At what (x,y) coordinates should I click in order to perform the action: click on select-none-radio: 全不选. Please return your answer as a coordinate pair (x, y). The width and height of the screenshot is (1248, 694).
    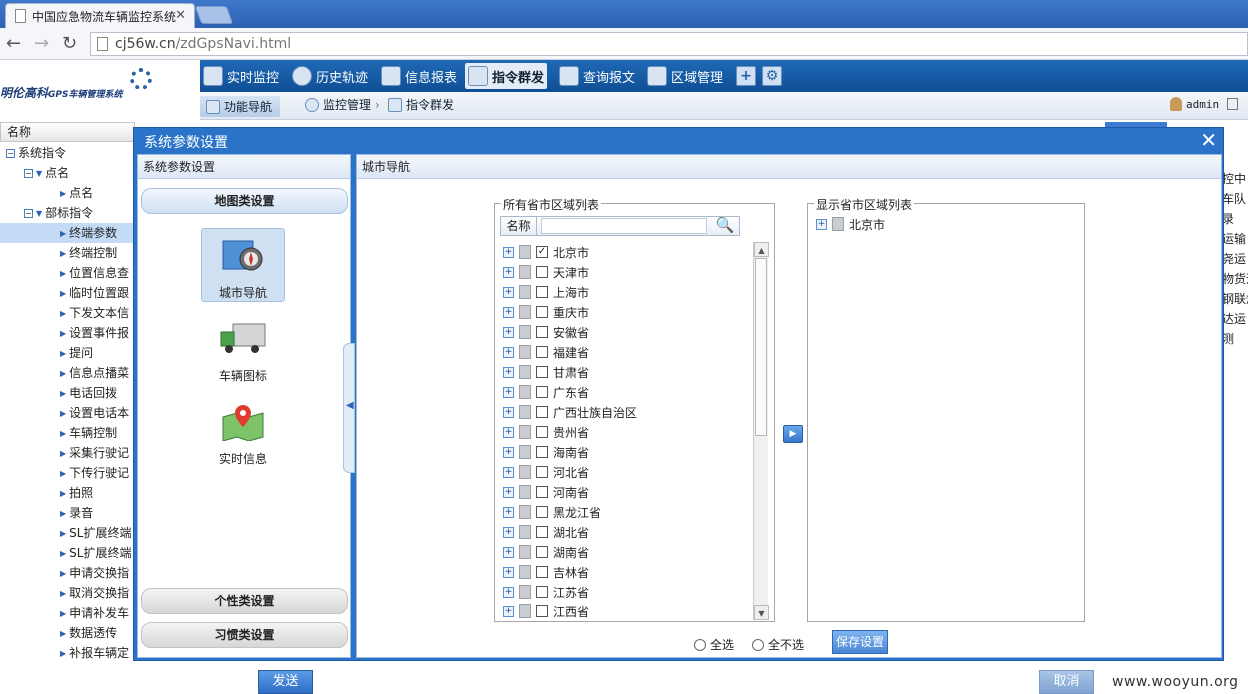
    Looking at the image, I should click on (778, 644).